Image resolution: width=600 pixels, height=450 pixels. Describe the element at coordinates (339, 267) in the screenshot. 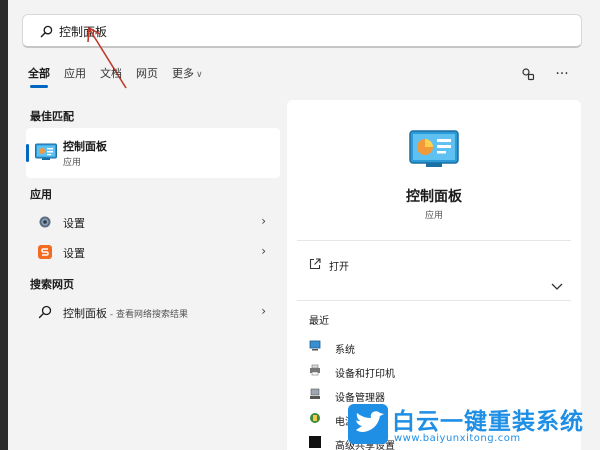

I see `open-label: 打开` at that location.